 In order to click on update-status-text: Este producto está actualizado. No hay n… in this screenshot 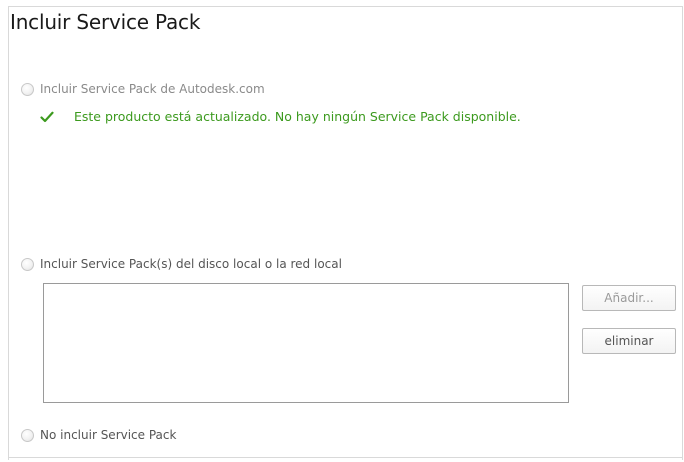, I will do `click(297, 116)`.